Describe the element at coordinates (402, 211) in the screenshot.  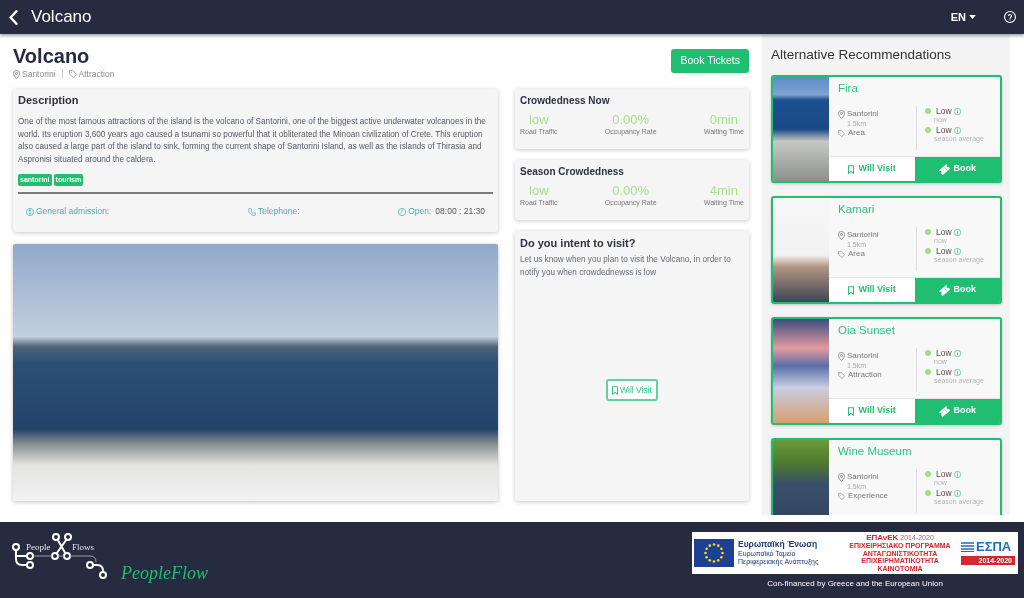
I see `clock-icon` at that location.